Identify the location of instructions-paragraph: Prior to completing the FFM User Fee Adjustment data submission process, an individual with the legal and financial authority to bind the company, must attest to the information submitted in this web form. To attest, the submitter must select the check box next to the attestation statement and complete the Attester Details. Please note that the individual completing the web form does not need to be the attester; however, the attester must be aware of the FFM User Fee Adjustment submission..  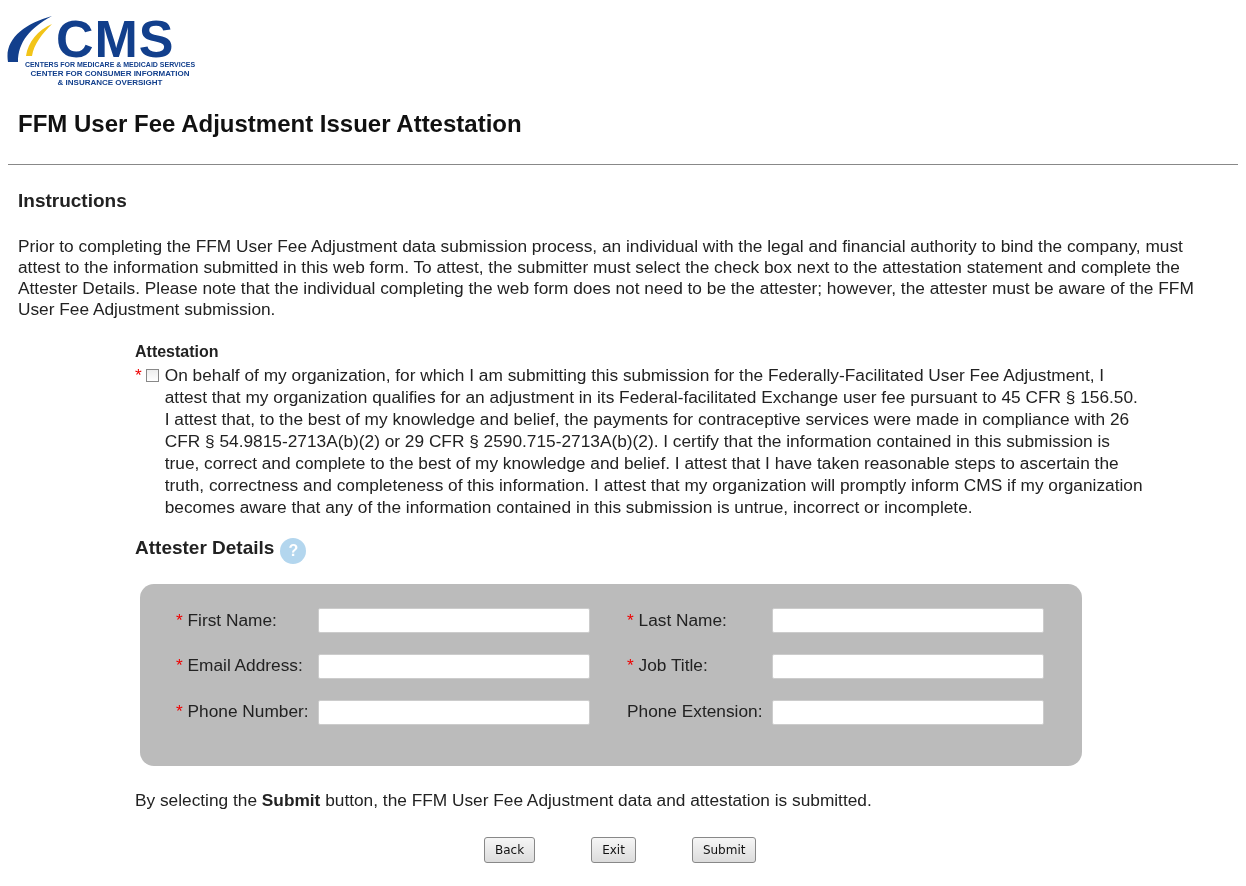
(606, 277).